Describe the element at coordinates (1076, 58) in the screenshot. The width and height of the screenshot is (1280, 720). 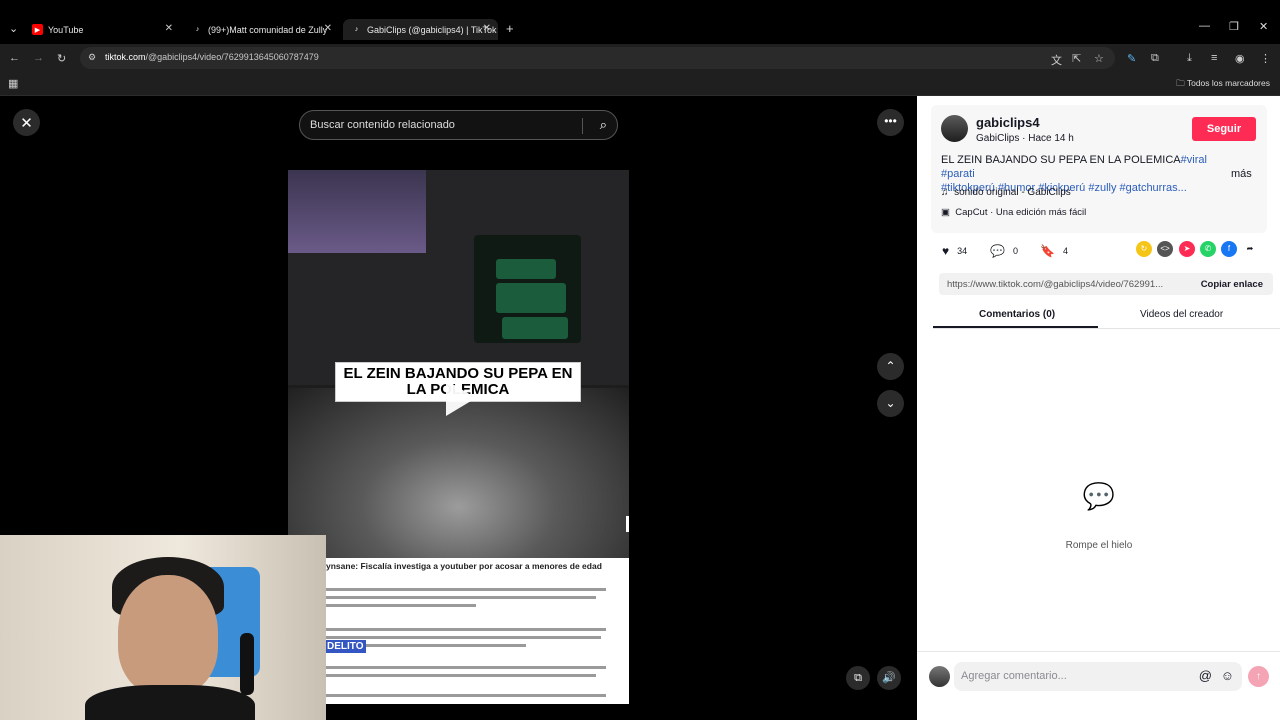
I see `install-app-icon: ⇱` at that location.